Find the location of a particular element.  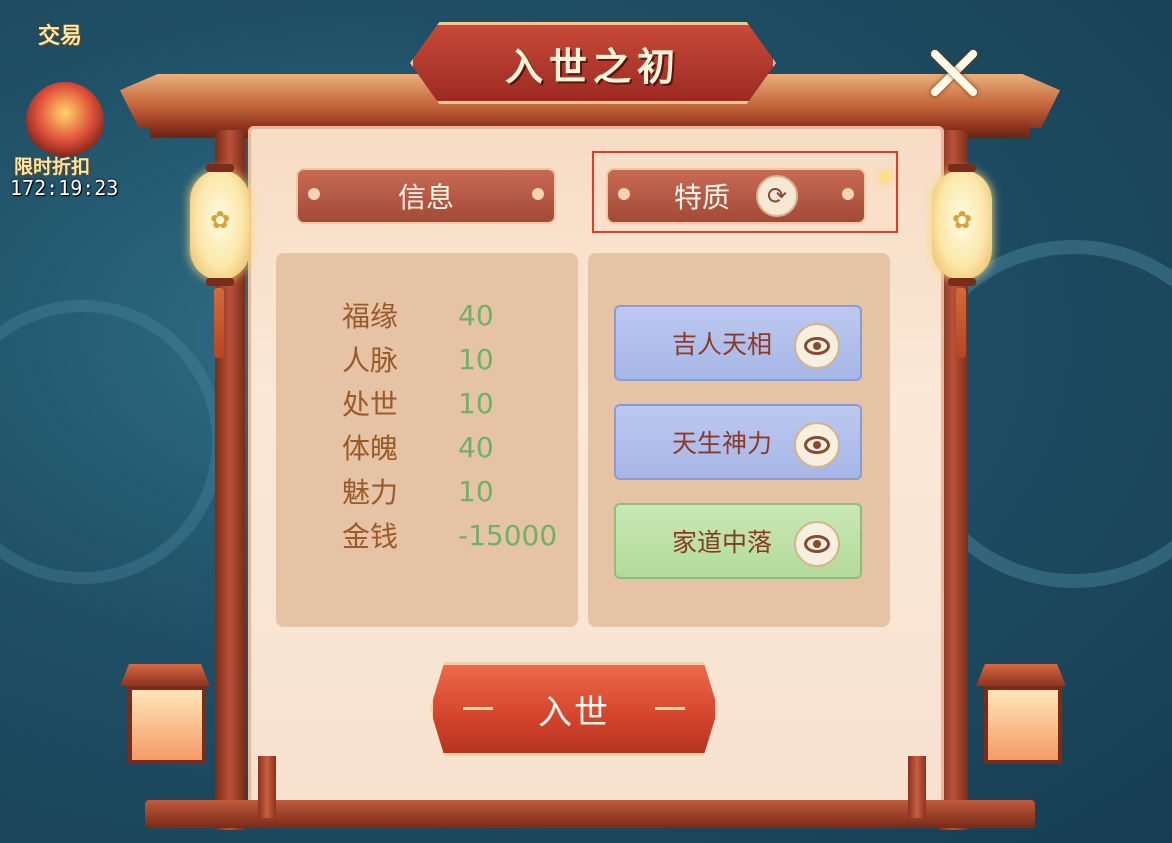

trait-card: 家道中落 is located at coordinates (738, 541).